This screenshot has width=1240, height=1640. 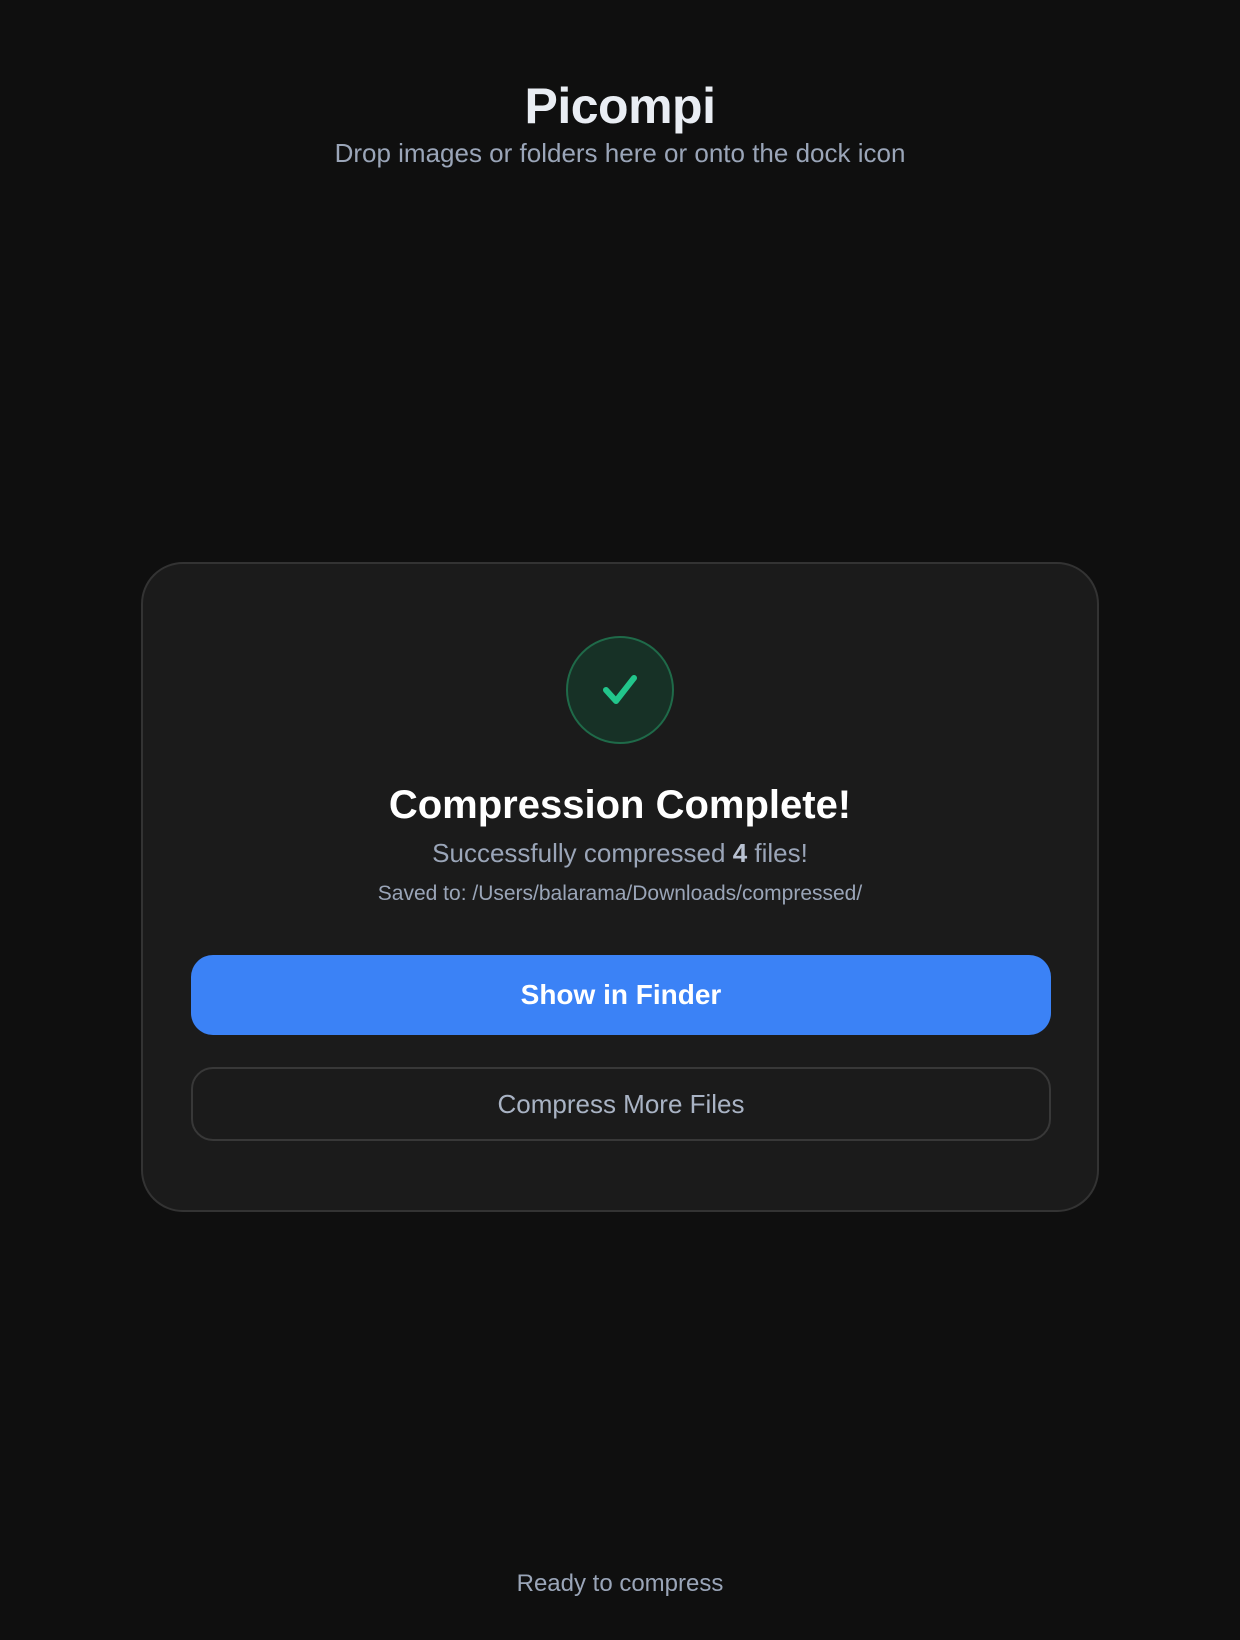 What do you see at coordinates (620, 1583) in the screenshot?
I see `status-text: Ready to compress` at bounding box center [620, 1583].